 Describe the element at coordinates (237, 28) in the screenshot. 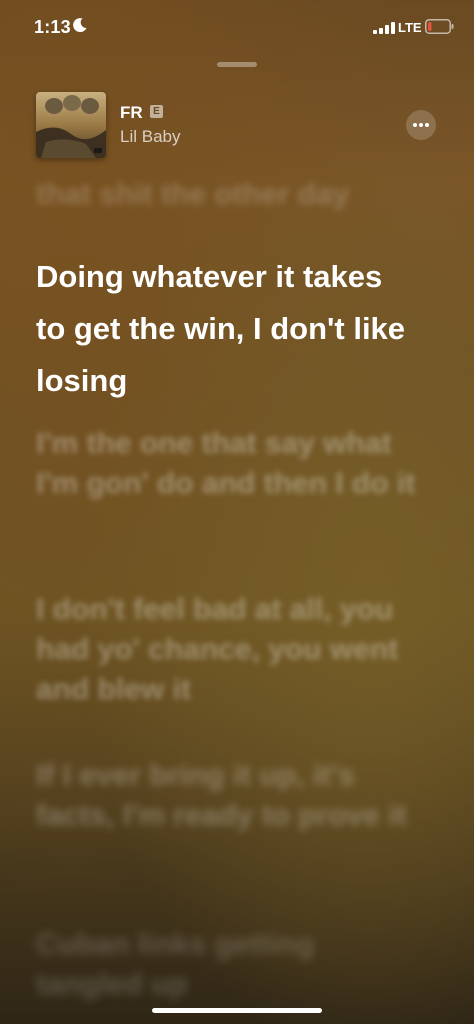

I see `status-bar: 1:13 LTE` at that location.